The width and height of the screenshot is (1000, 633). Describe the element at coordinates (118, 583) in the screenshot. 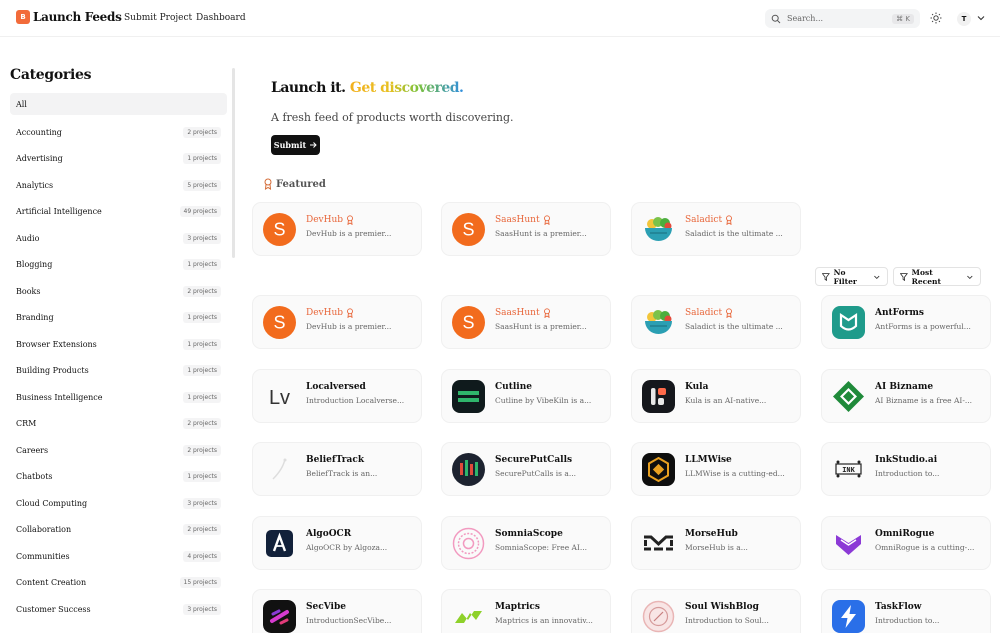

I see `sidebar-item-content-creation: Content Creation 15 projects` at that location.